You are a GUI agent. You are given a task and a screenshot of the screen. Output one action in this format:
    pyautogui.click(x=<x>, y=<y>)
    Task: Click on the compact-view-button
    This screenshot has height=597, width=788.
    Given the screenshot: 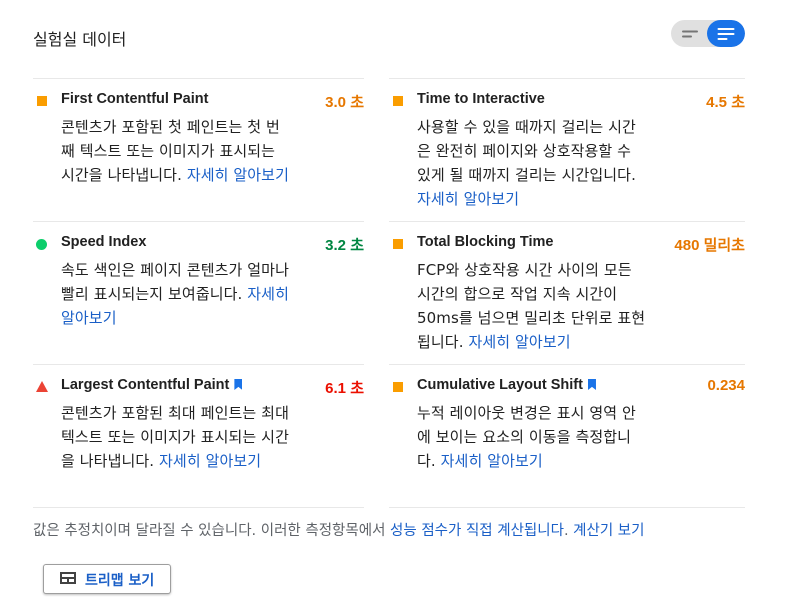 What is the action you would take?
    pyautogui.click(x=689, y=33)
    